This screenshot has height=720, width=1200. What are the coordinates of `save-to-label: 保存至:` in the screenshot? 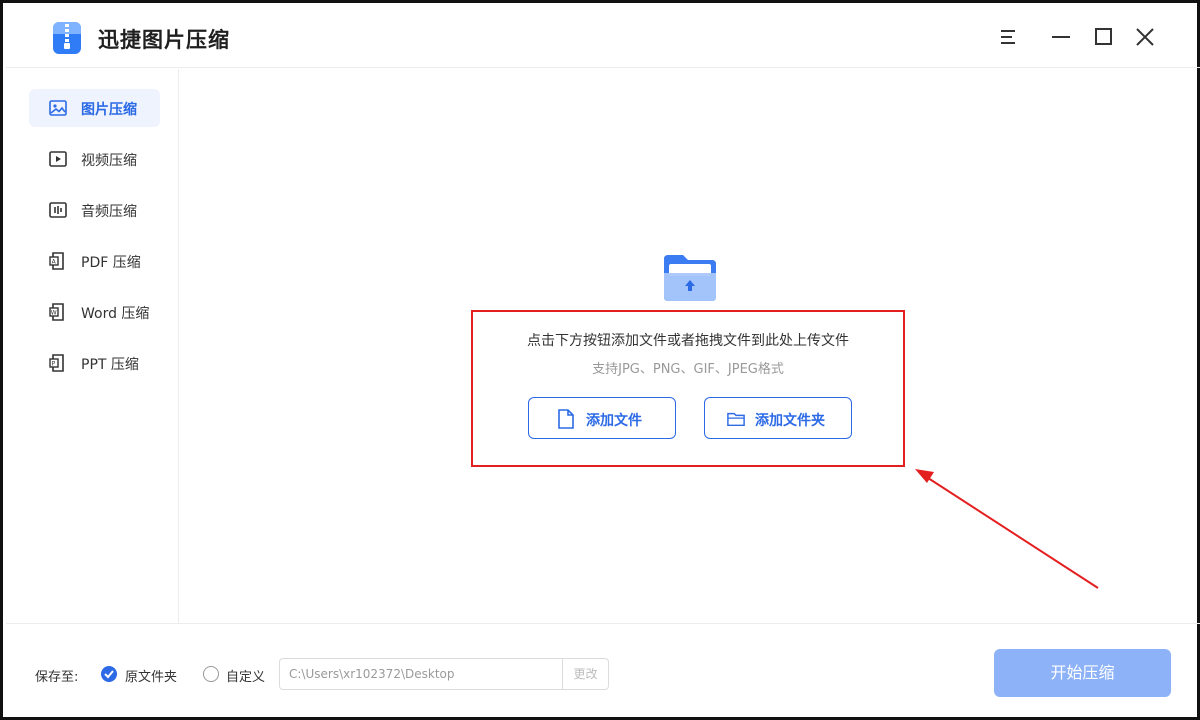 It's located at (57, 677).